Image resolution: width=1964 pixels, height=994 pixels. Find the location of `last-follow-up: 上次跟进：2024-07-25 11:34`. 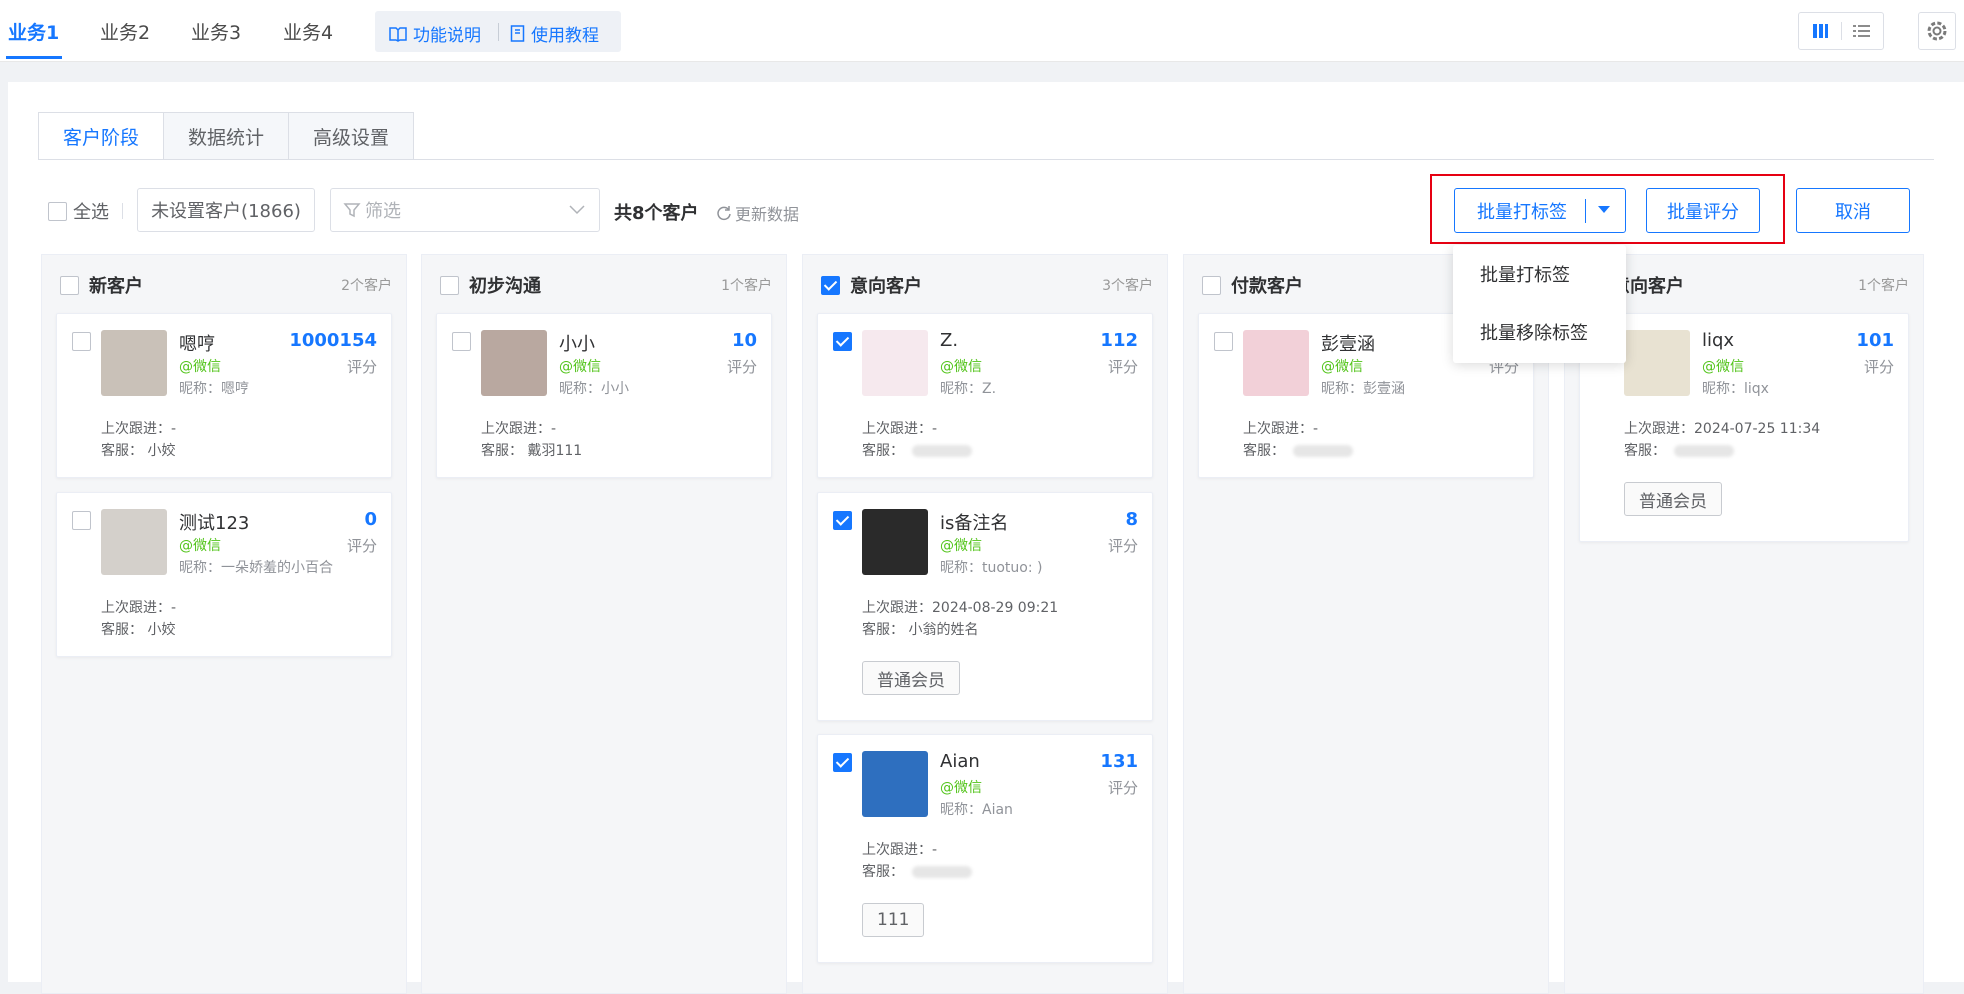

last-follow-up: 上次跟进：2024-07-25 11:34 is located at coordinates (1722, 429).